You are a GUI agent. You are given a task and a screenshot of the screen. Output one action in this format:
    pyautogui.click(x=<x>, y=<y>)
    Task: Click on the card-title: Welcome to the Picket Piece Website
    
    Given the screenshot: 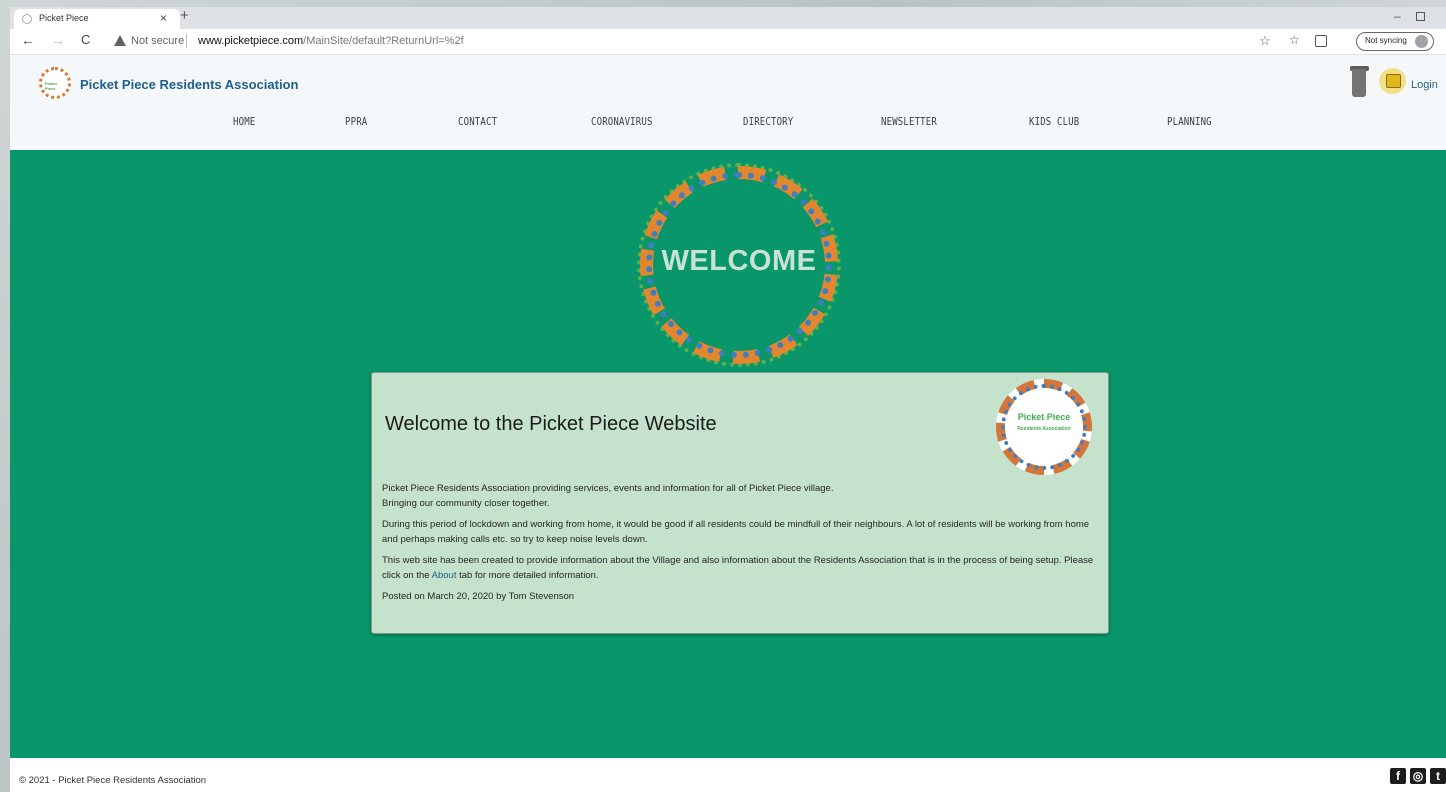 What is the action you would take?
    pyautogui.click(x=551, y=424)
    